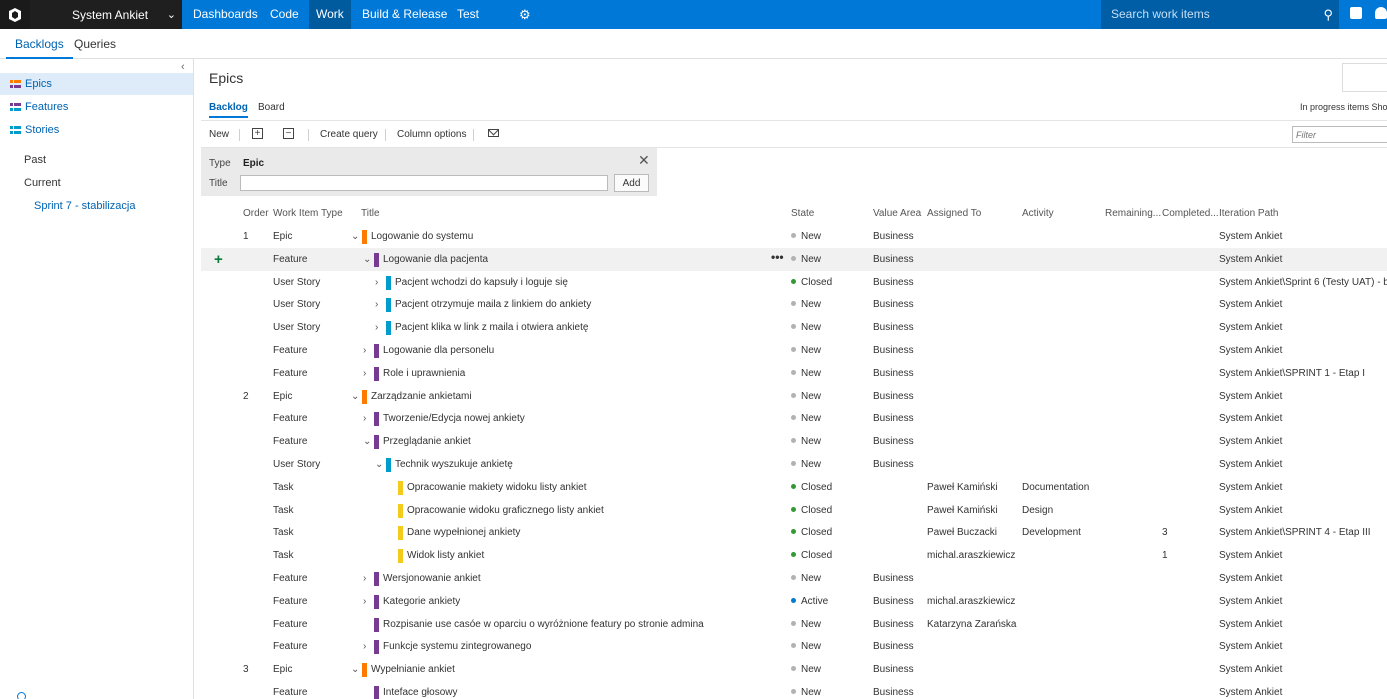  What do you see at coordinates (424, 183) in the screenshot?
I see `title-input` at bounding box center [424, 183].